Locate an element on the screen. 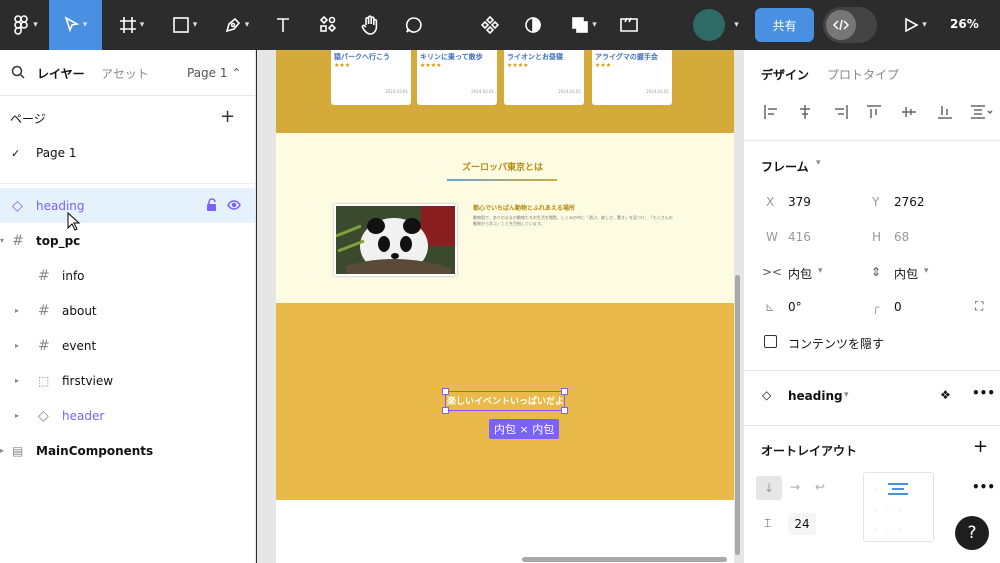 The height and width of the screenshot is (563, 1000). align-left-icon is located at coordinates (771, 112).